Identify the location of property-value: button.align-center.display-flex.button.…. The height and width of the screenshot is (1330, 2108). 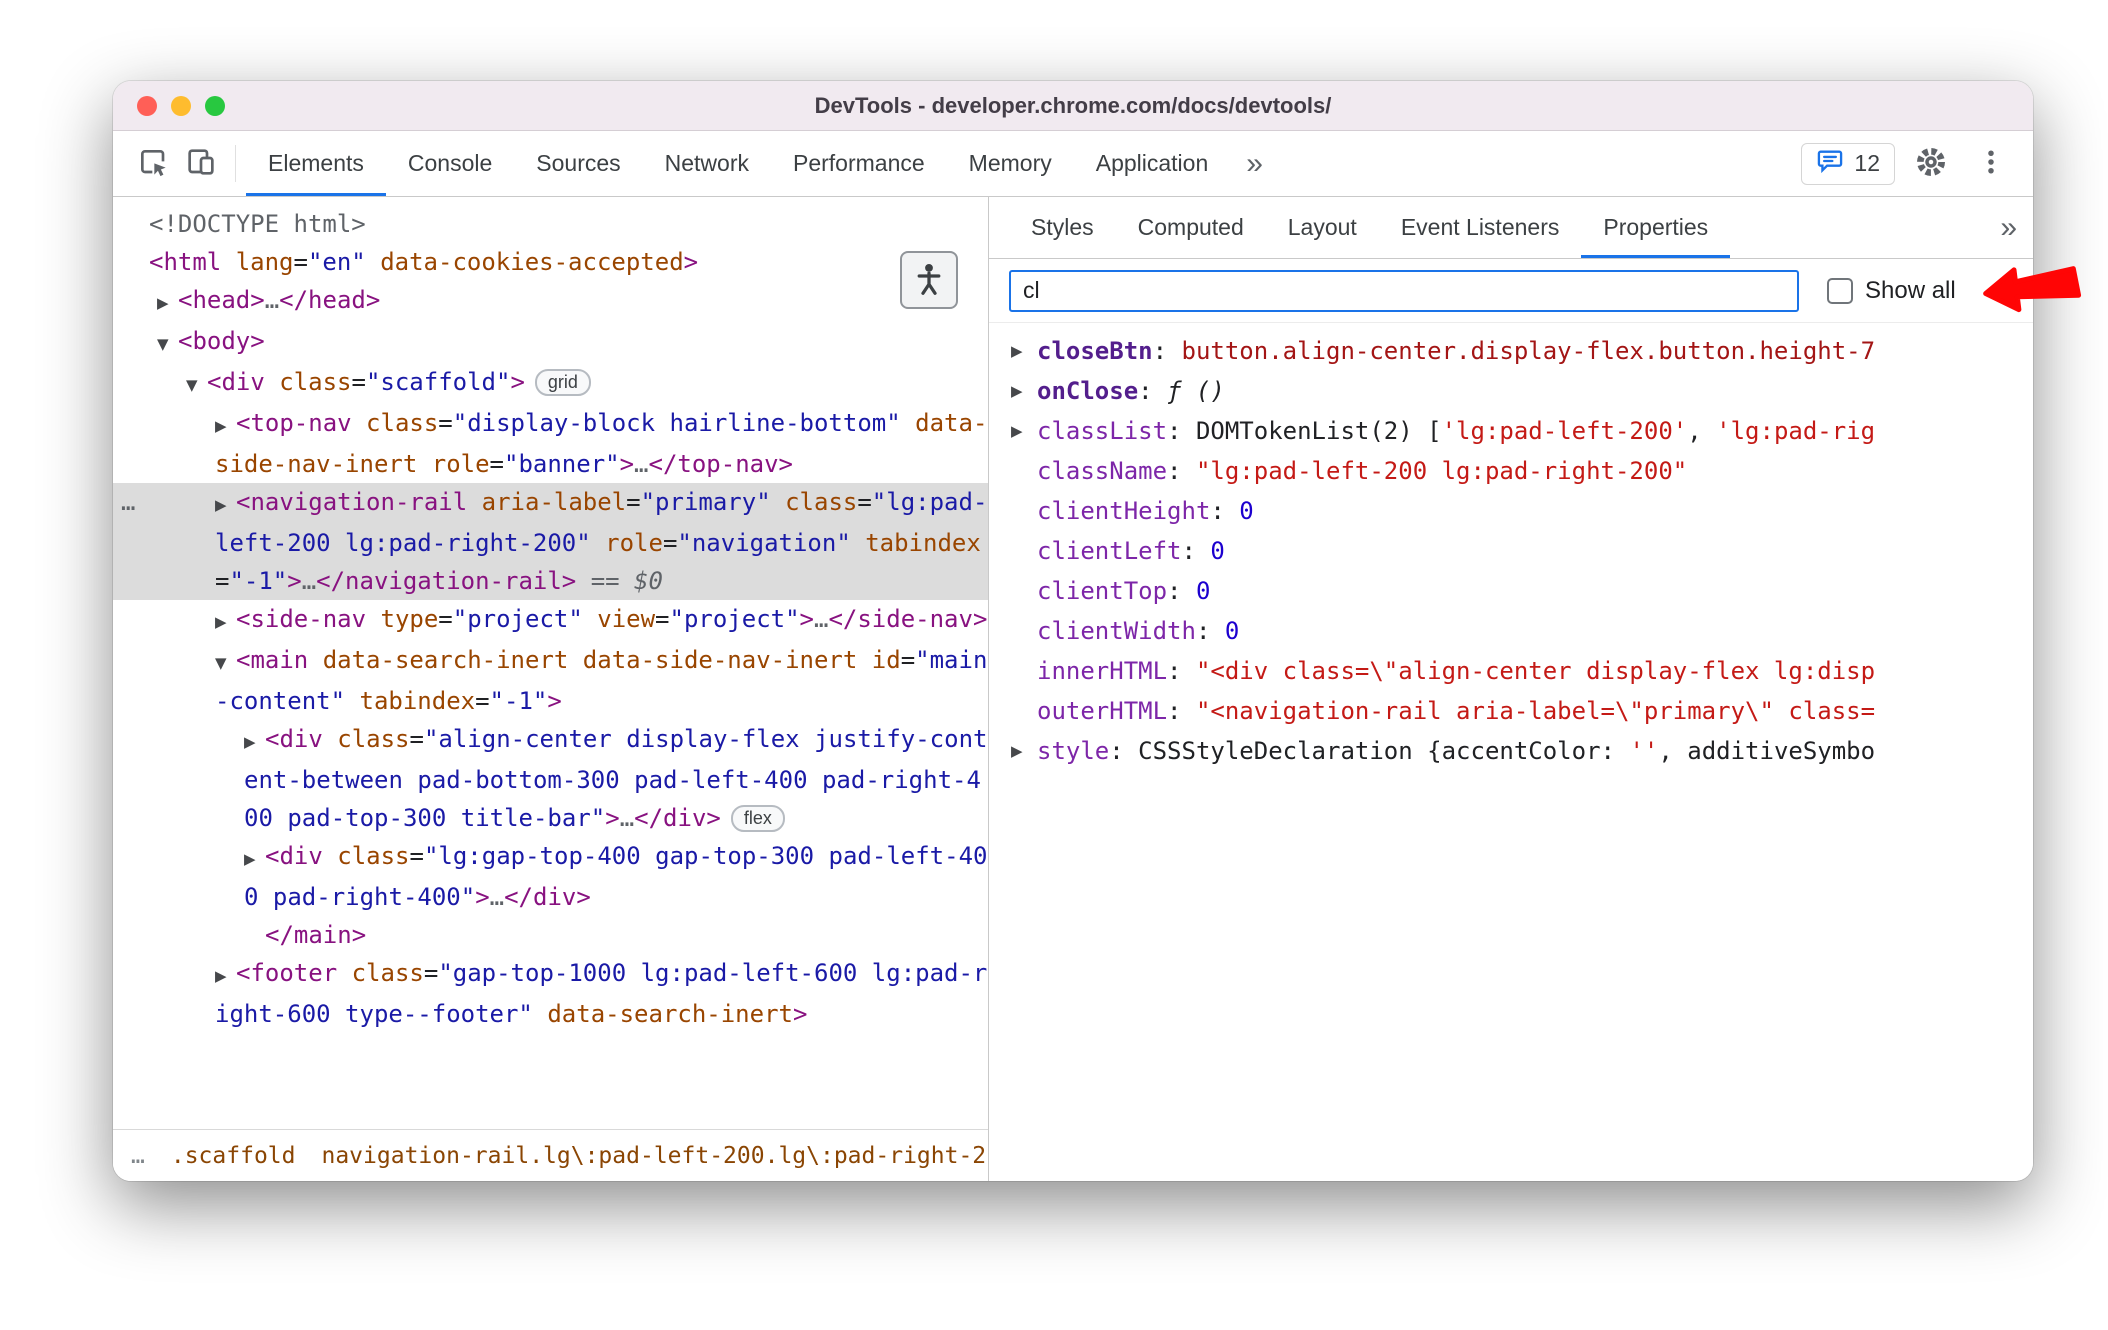
(1528, 351).